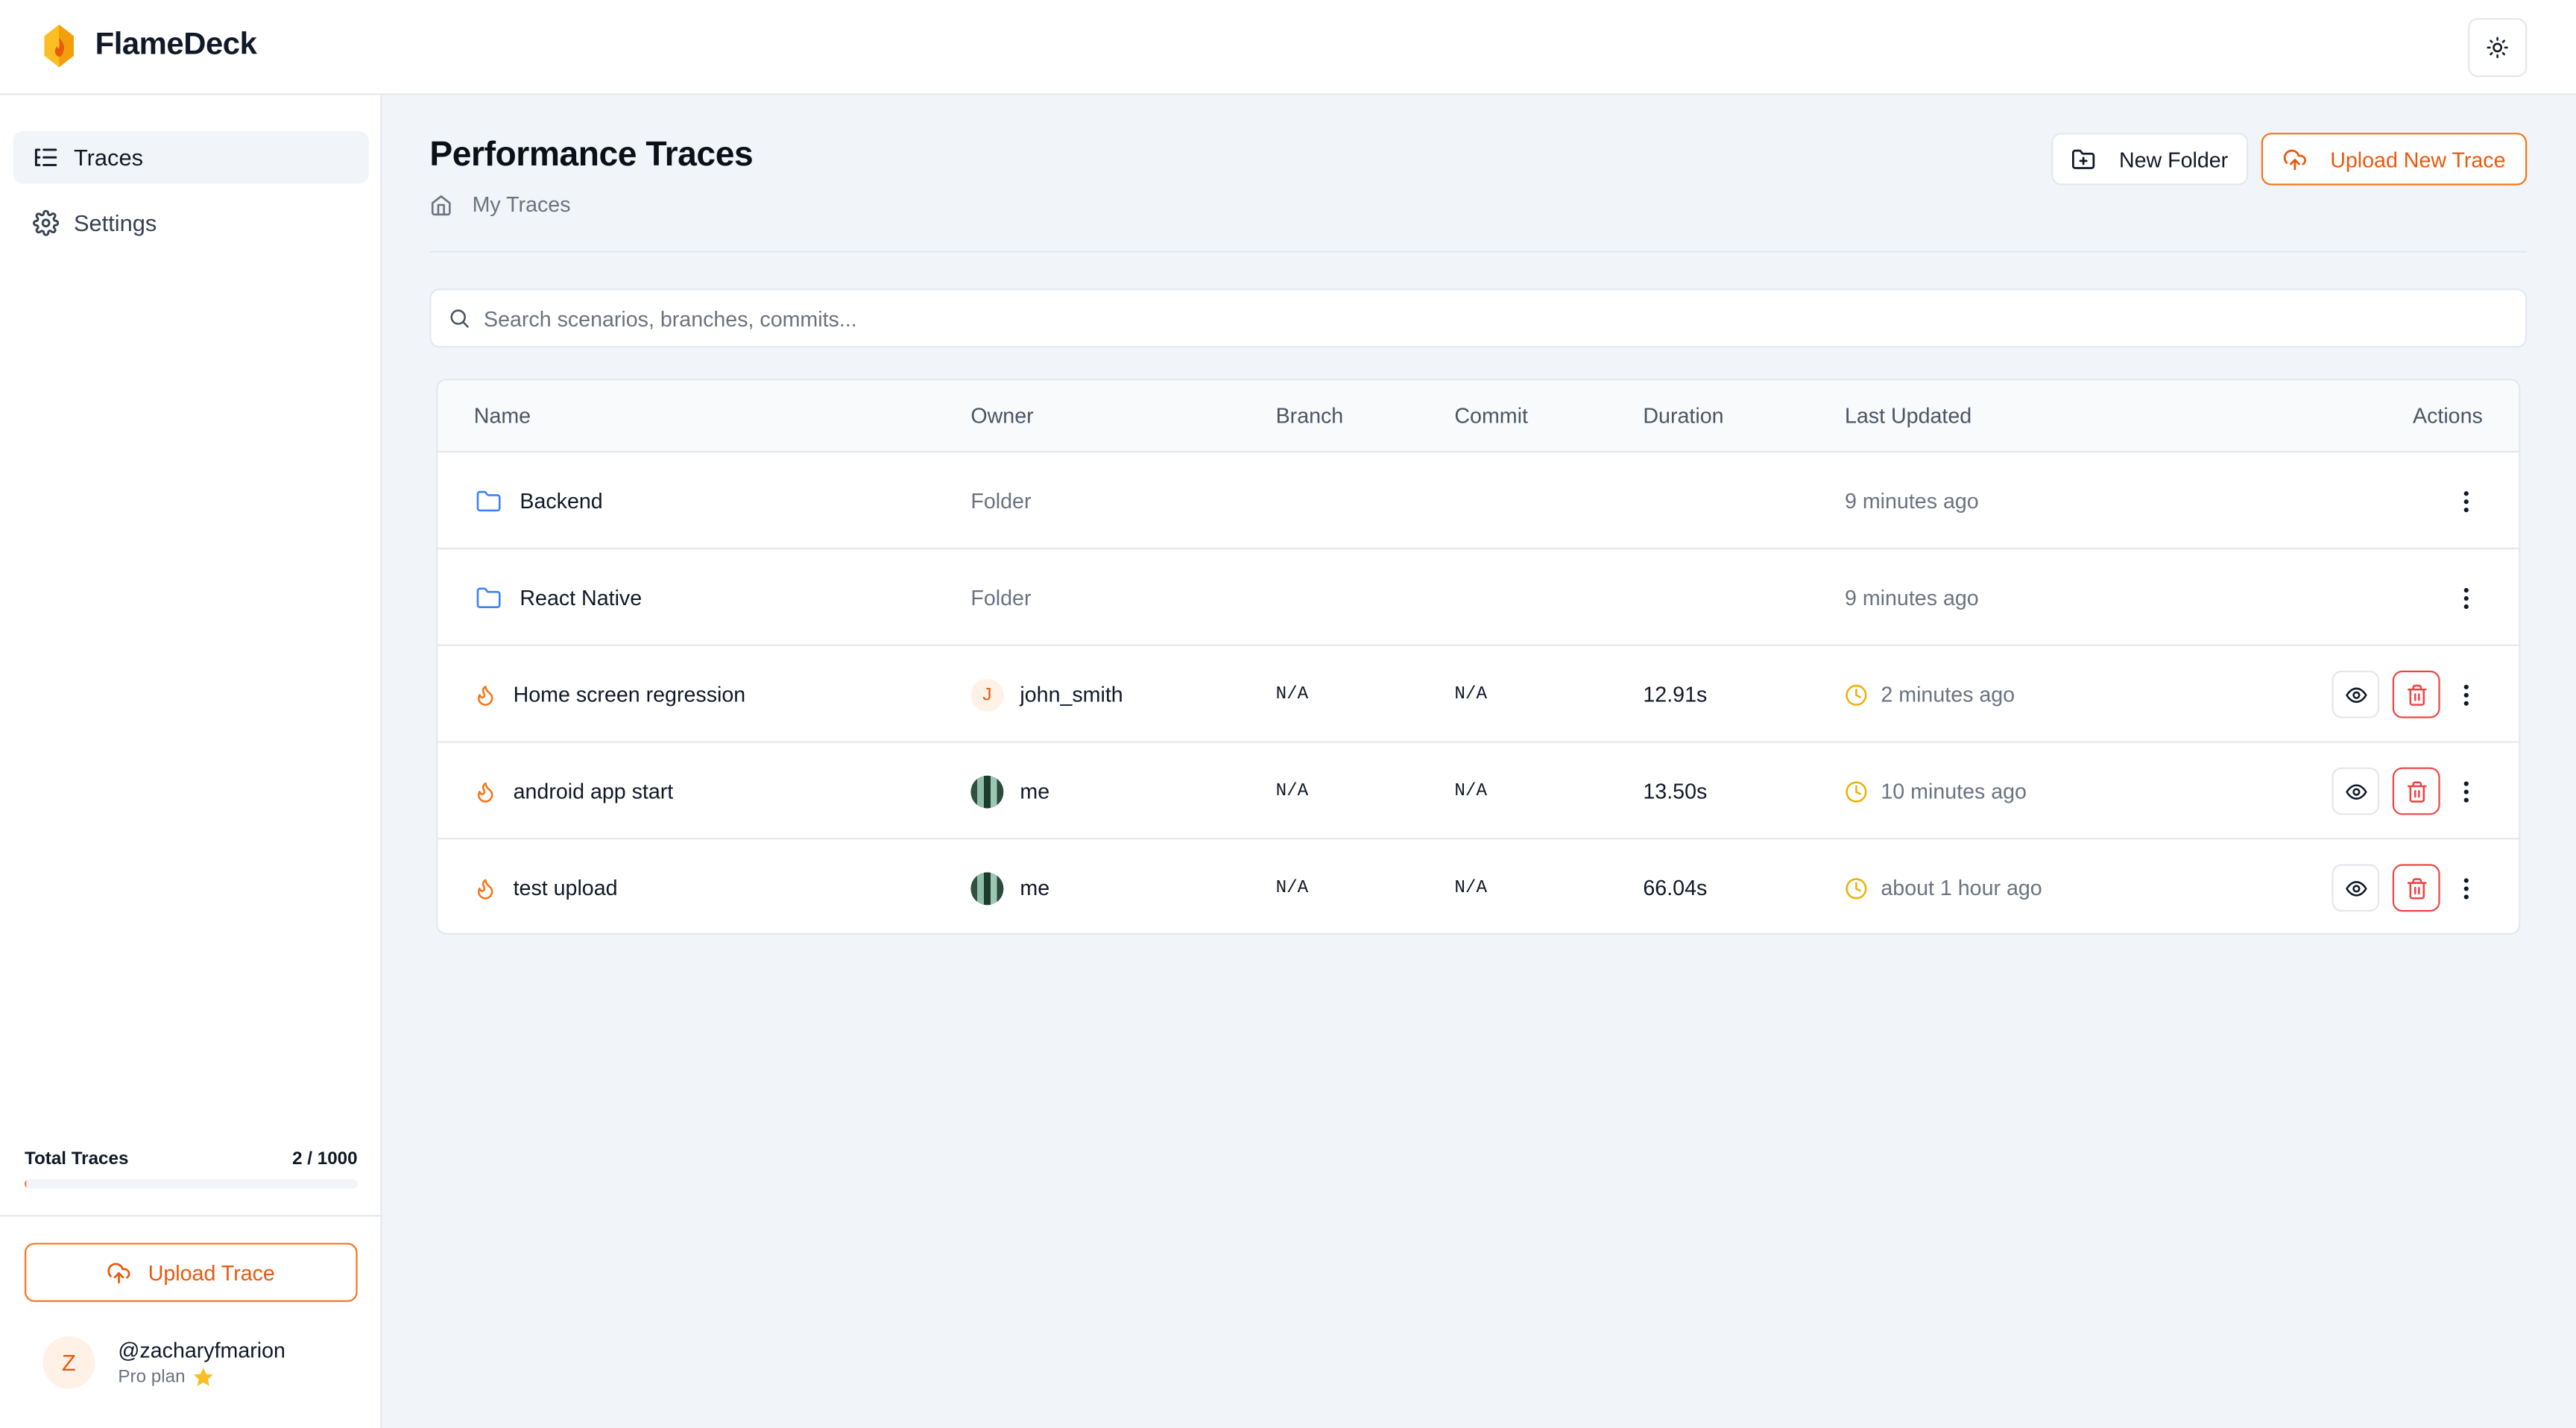  I want to click on sidebar-item-settings: Settings, so click(191, 223).